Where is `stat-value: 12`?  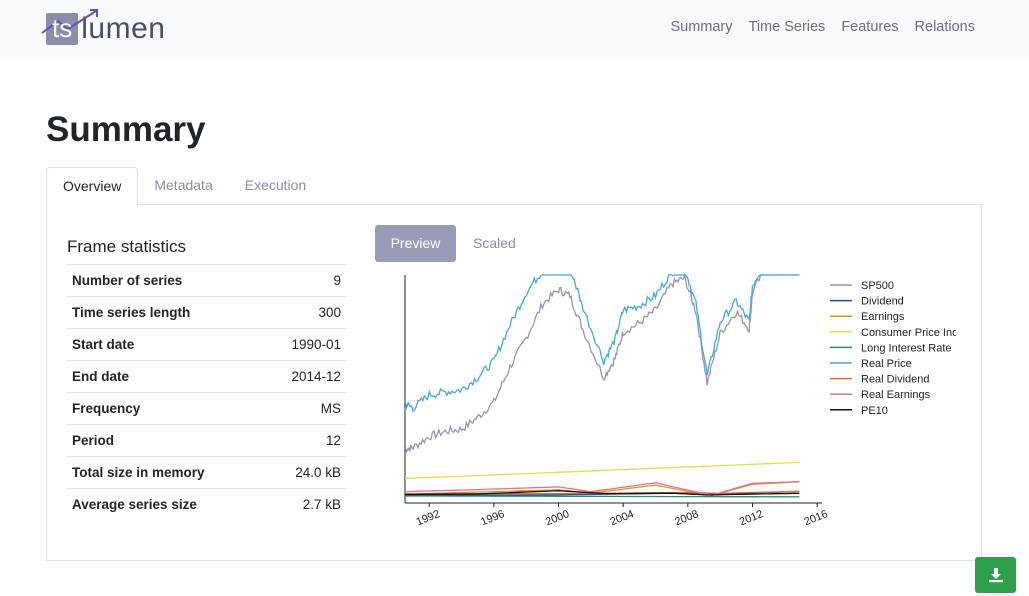
stat-value: 12 is located at coordinates (304, 440).